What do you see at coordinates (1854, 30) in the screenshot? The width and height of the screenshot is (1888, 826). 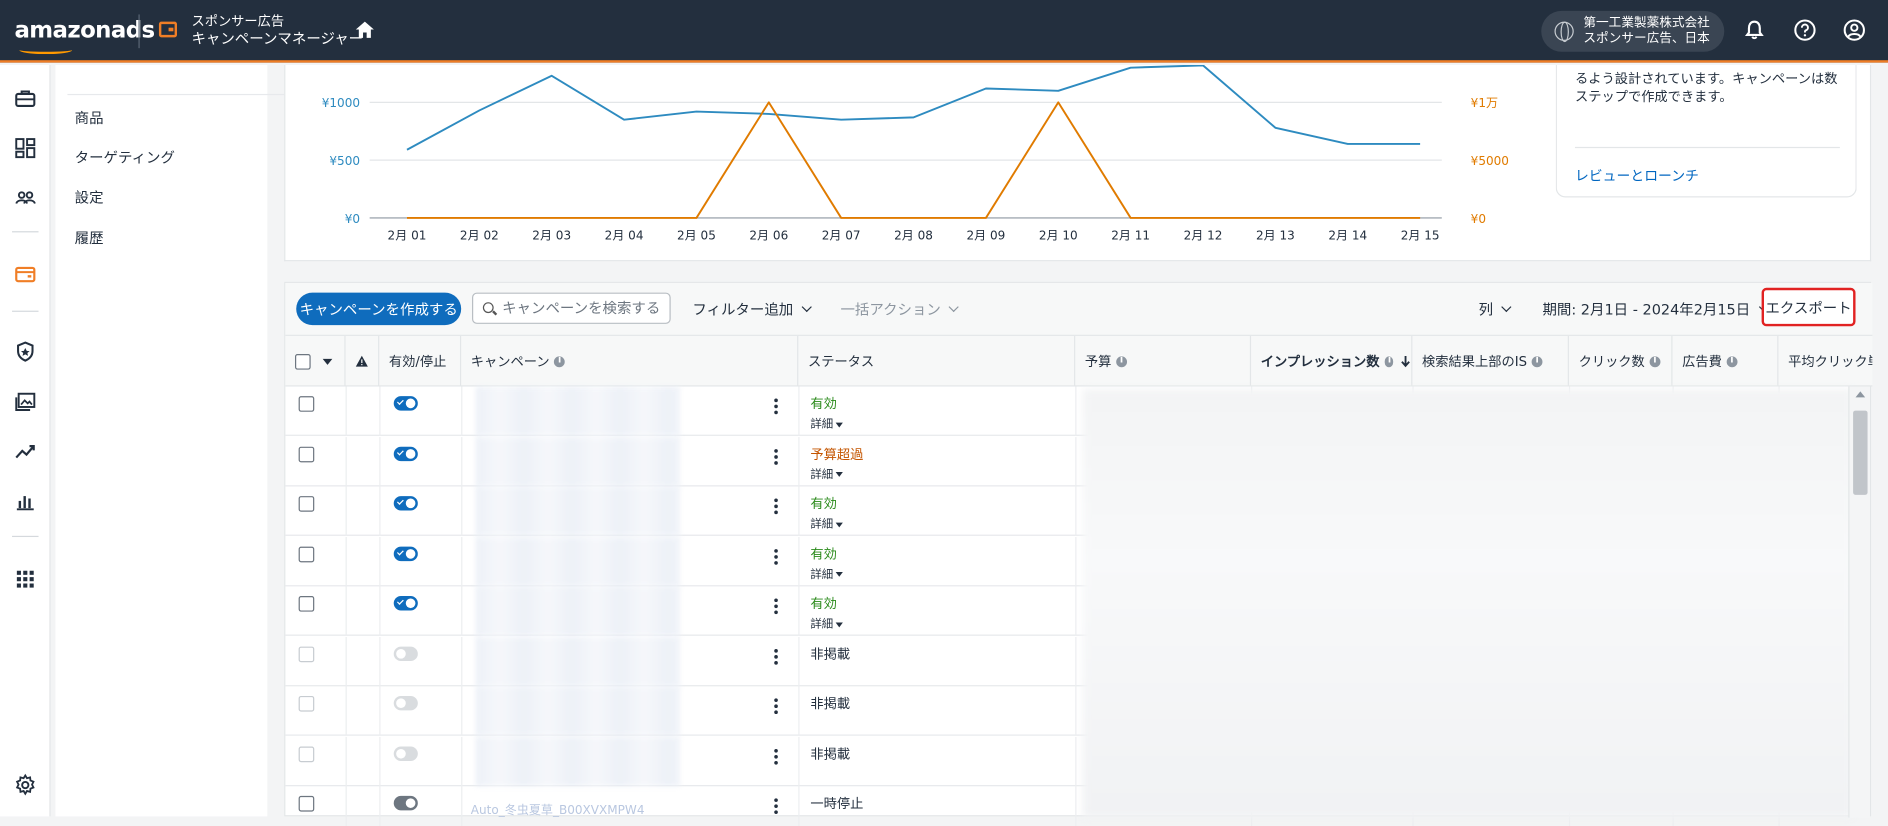 I see `profile-icon` at bounding box center [1854, 30].